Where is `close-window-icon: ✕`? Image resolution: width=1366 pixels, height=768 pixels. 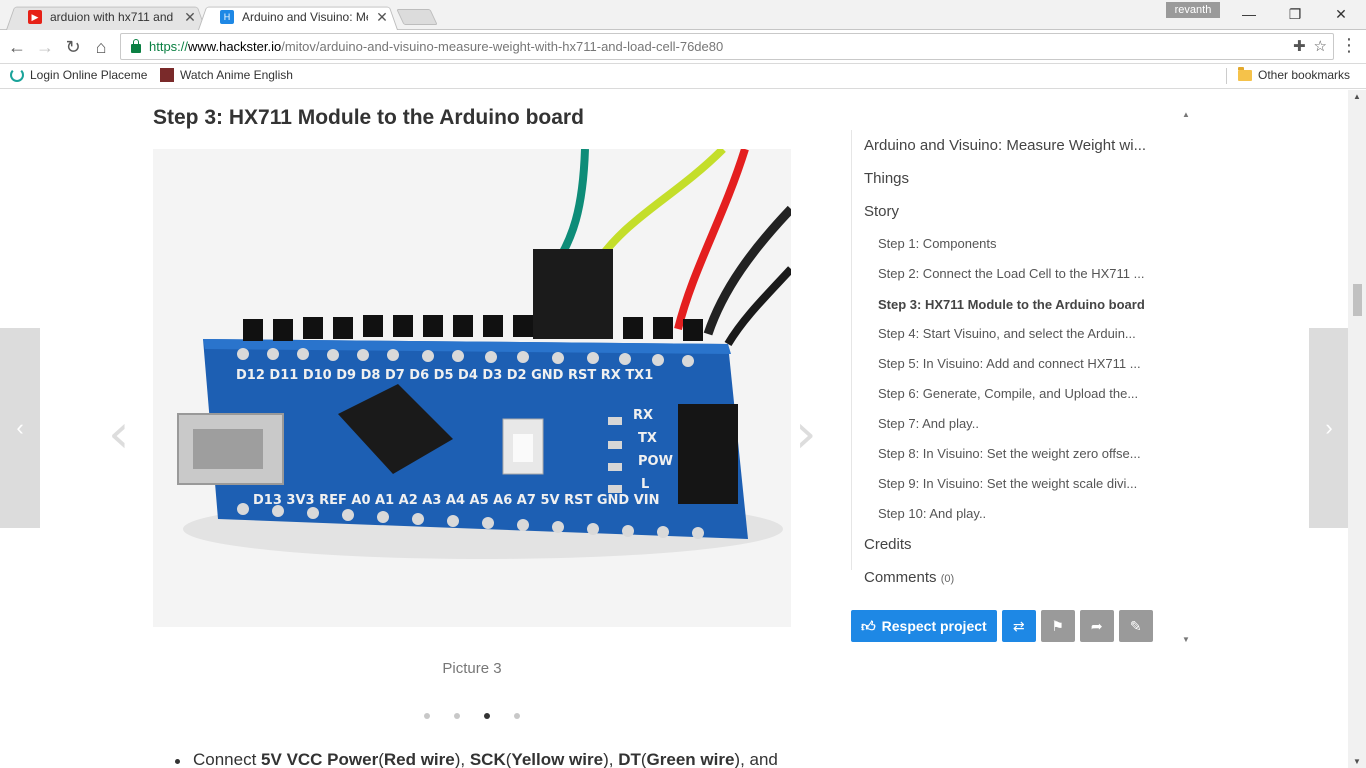
close-window-icon: ✕ is located at coordinates (1341, 14).